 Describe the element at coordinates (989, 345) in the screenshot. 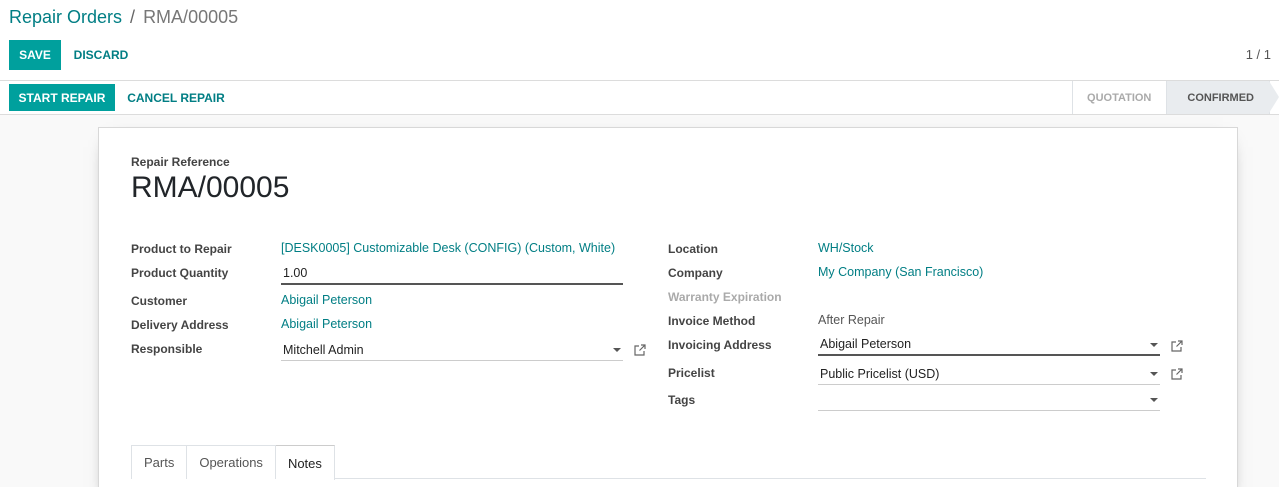

I see `invoicing-address-select: Abigail Peterson` at that location.